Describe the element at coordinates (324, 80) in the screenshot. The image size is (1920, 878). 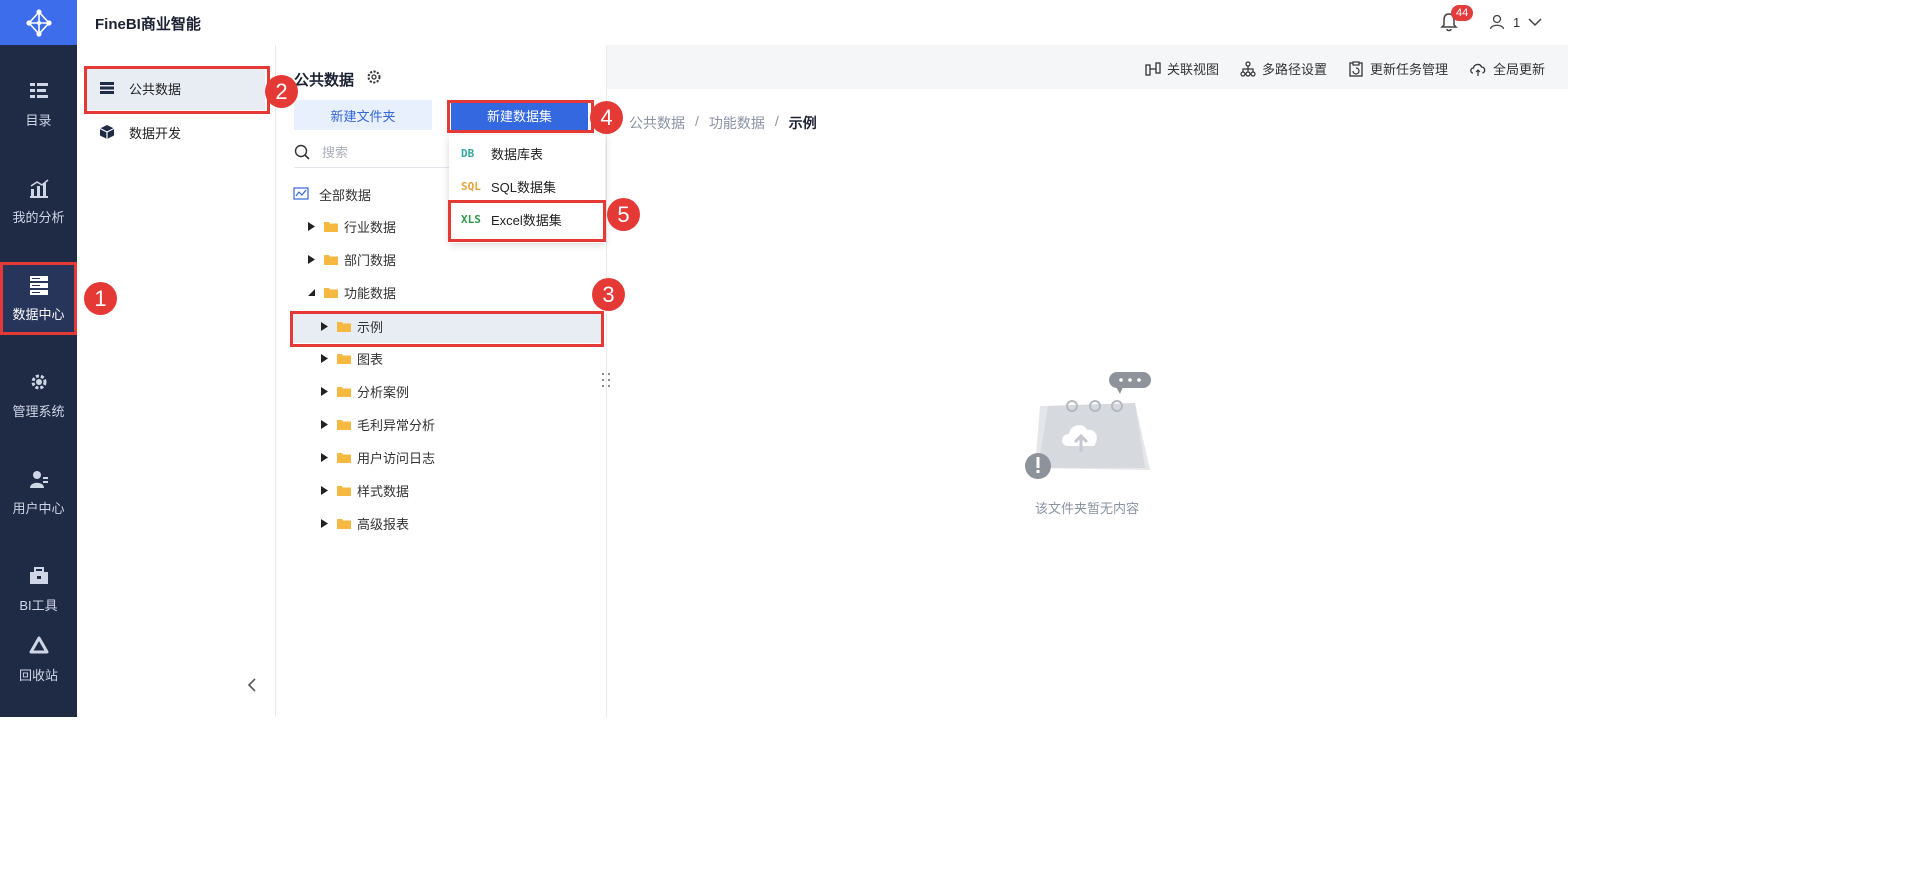
I see `panel-title: 公共数据` at that location.